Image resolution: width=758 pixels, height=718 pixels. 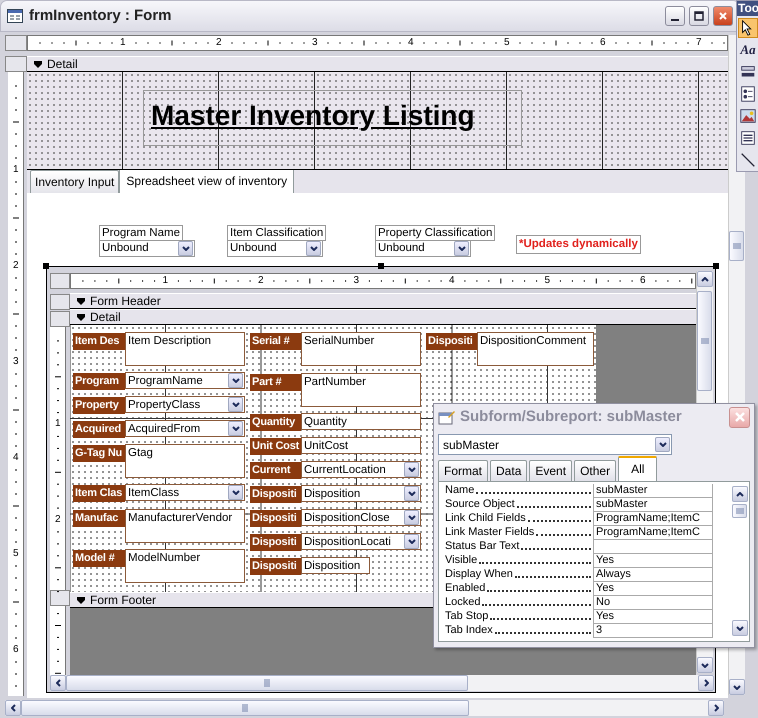 I want to click on field-label: Program, so click(x=99, y=381).